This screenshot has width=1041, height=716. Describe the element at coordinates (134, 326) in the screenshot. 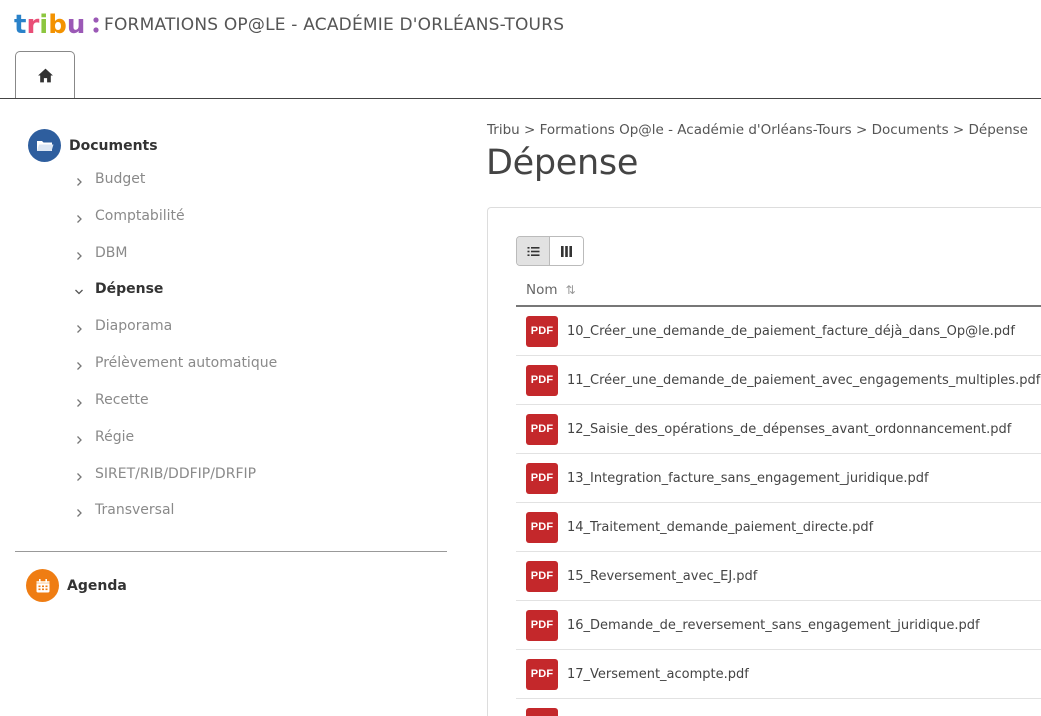

I see `sidebar-item-label: Diaporama` at that location.